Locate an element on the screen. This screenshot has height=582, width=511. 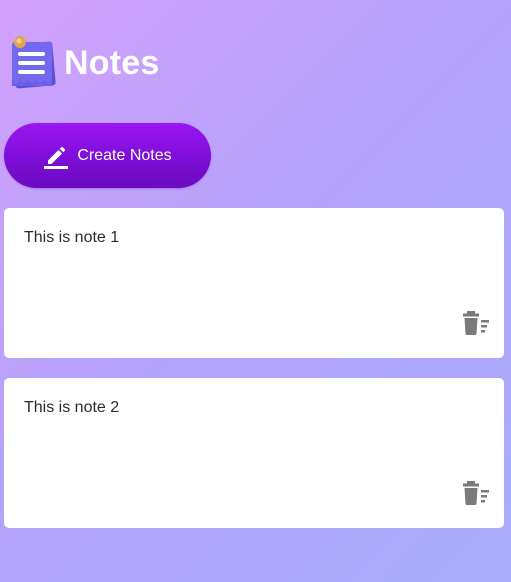
app-title: Notes is located at coordinates (112, 62).